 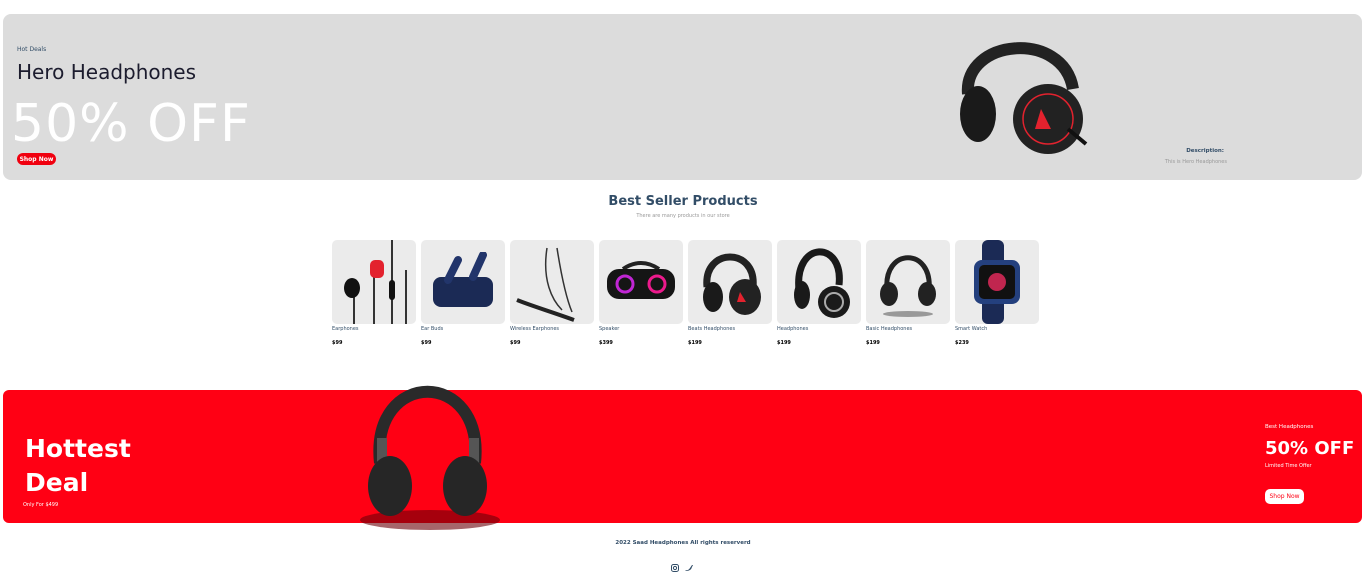 I want to click on description-label: Description:, so click(x=1205, y=151).